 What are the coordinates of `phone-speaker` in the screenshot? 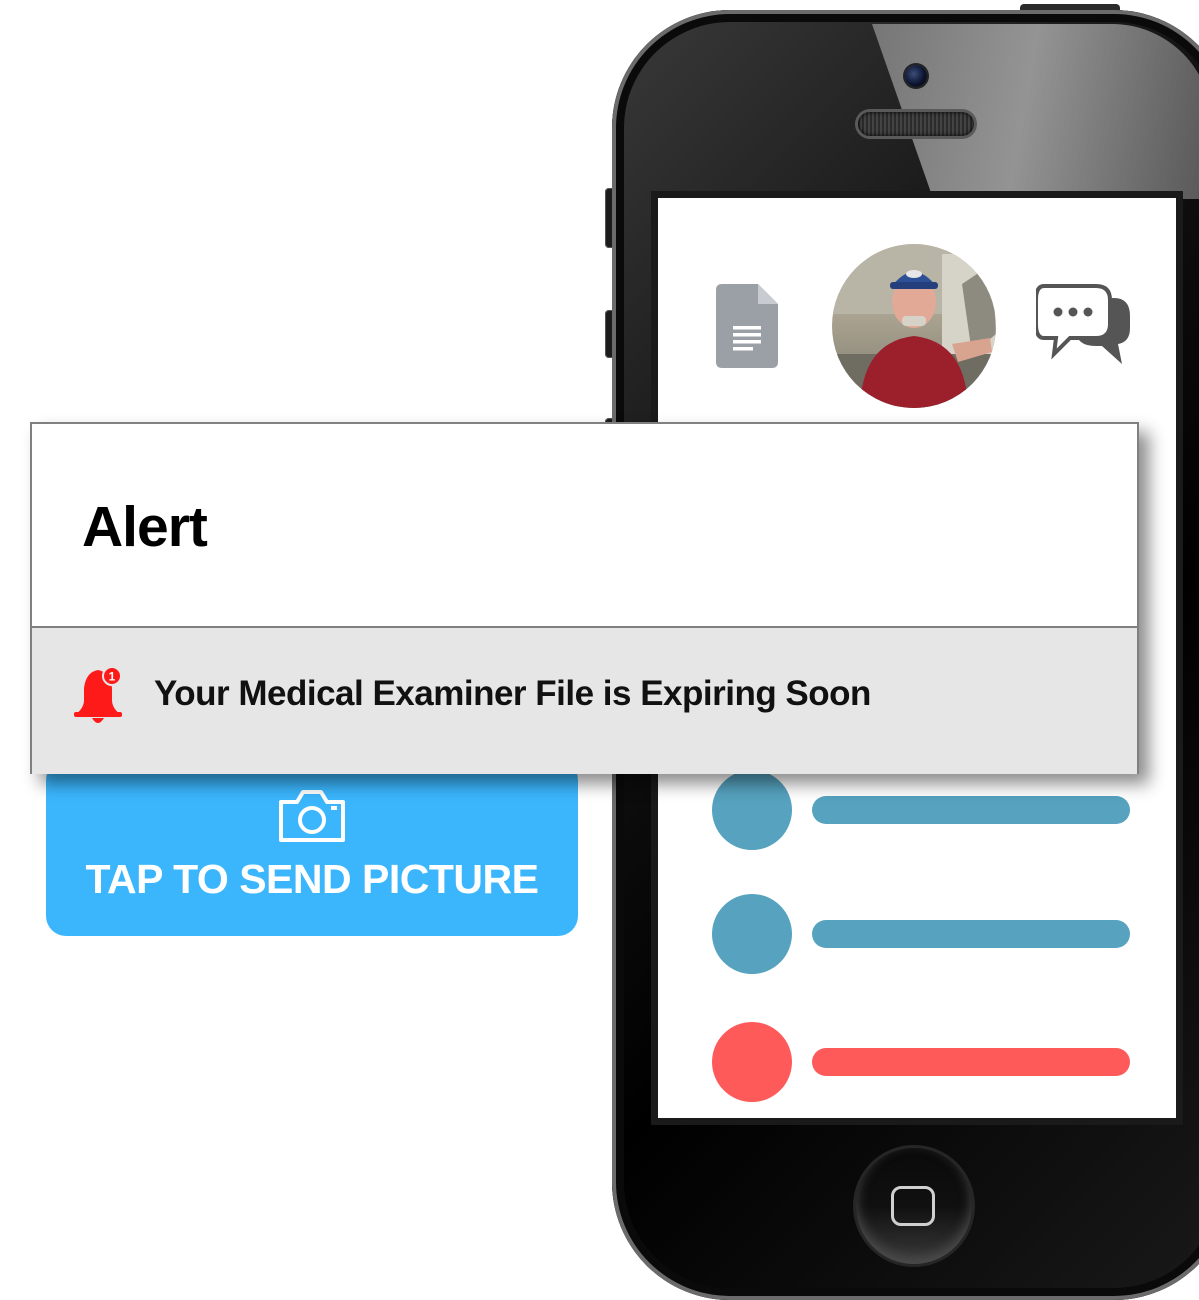 It's located at (916, 124).